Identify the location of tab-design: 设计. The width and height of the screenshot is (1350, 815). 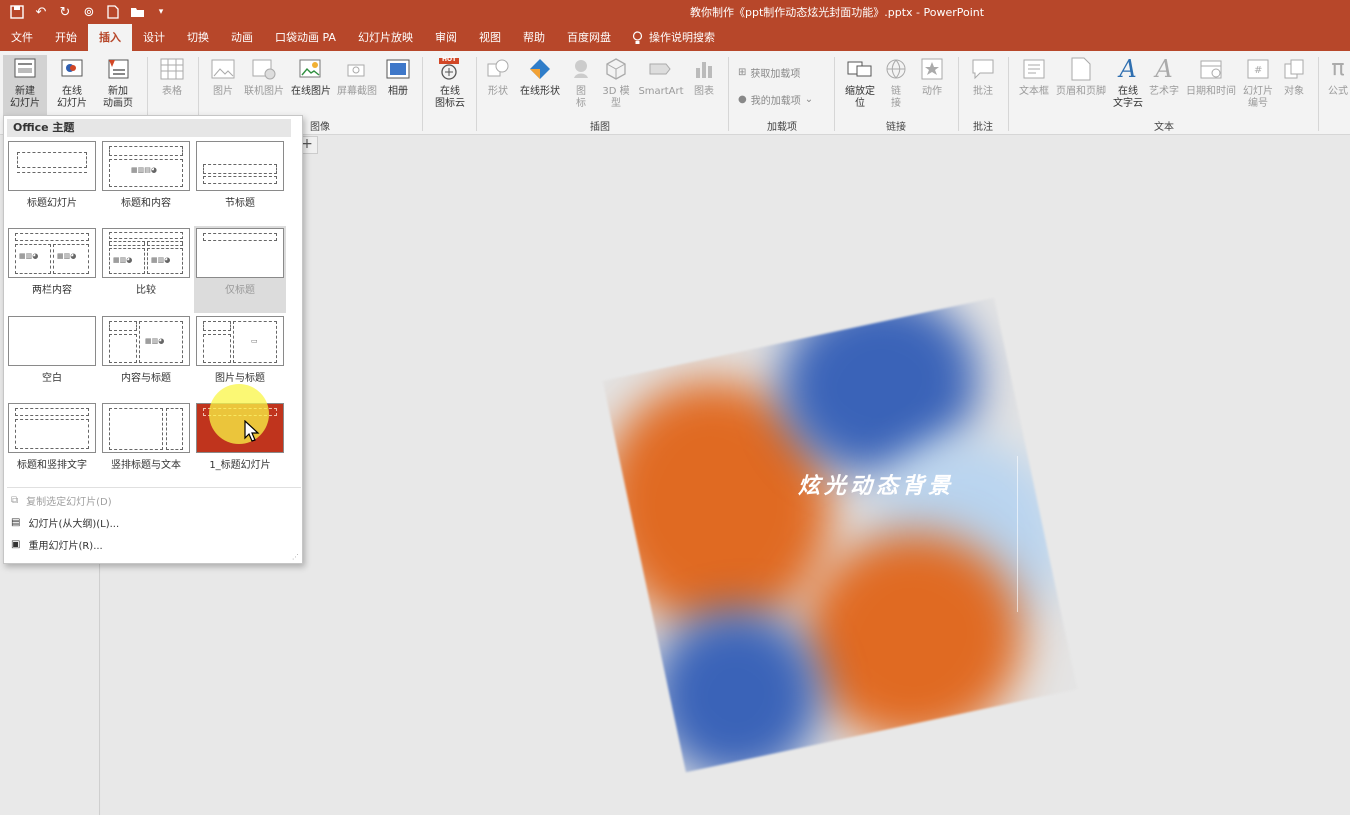
(154, 37).